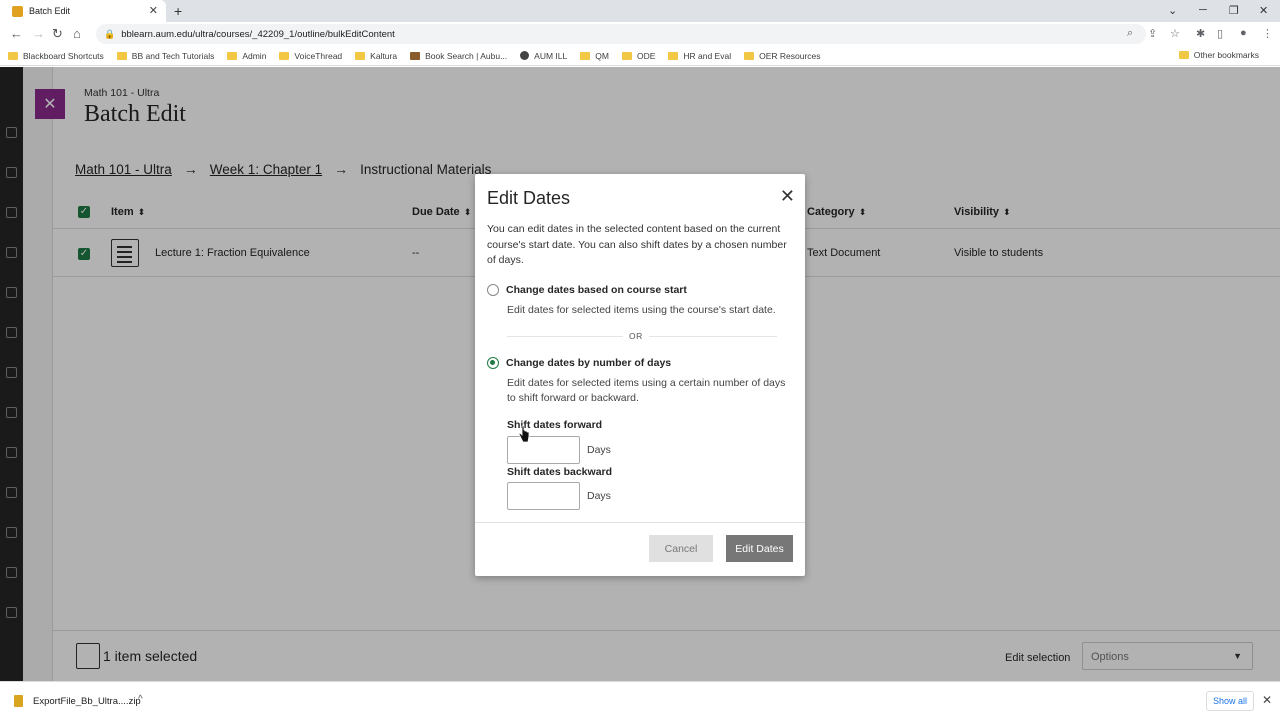 This screenshot has height=720, width=1280. I want to click on bookmark-item: ODE, so click(638, 56).